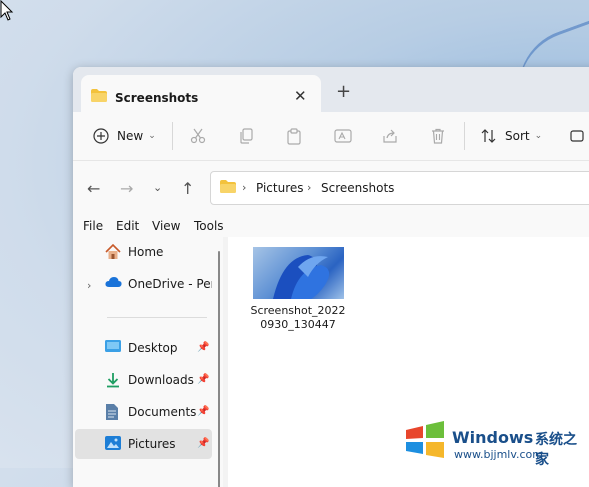  I want to click on tab-bar: Screenshots ✕ +, so click(331, 89).